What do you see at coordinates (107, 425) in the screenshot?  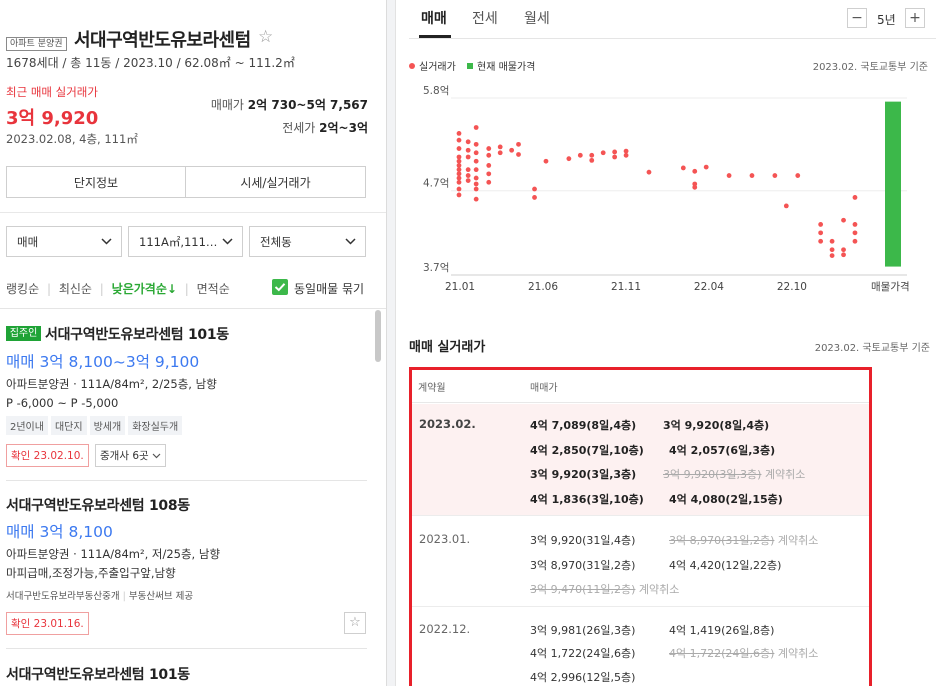 I see `tag: 방세개` at bounding box center [107, 425].